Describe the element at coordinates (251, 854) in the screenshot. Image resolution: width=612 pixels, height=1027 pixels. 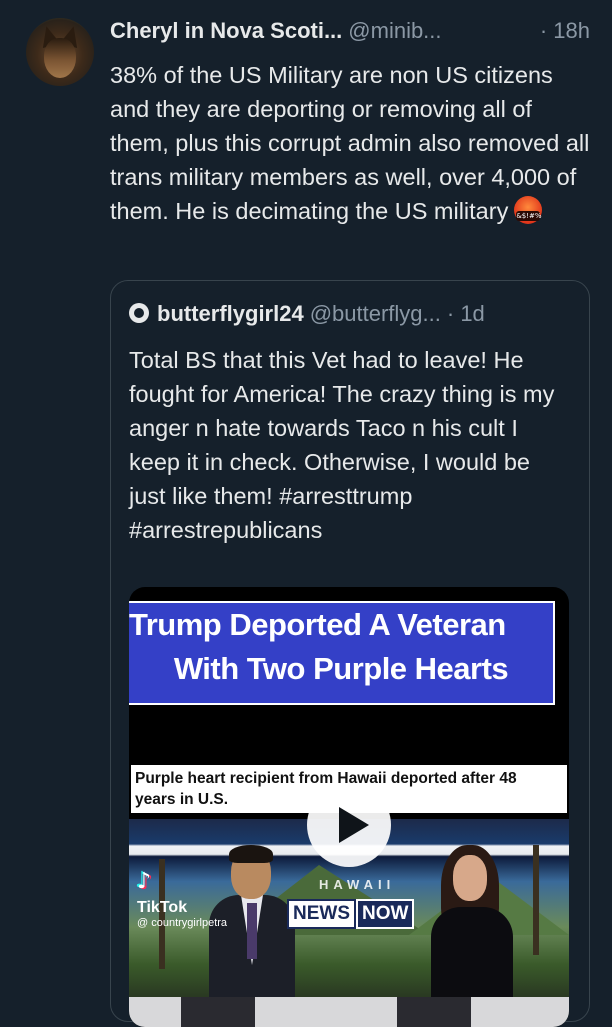
I see `anchor-hair` at that location.